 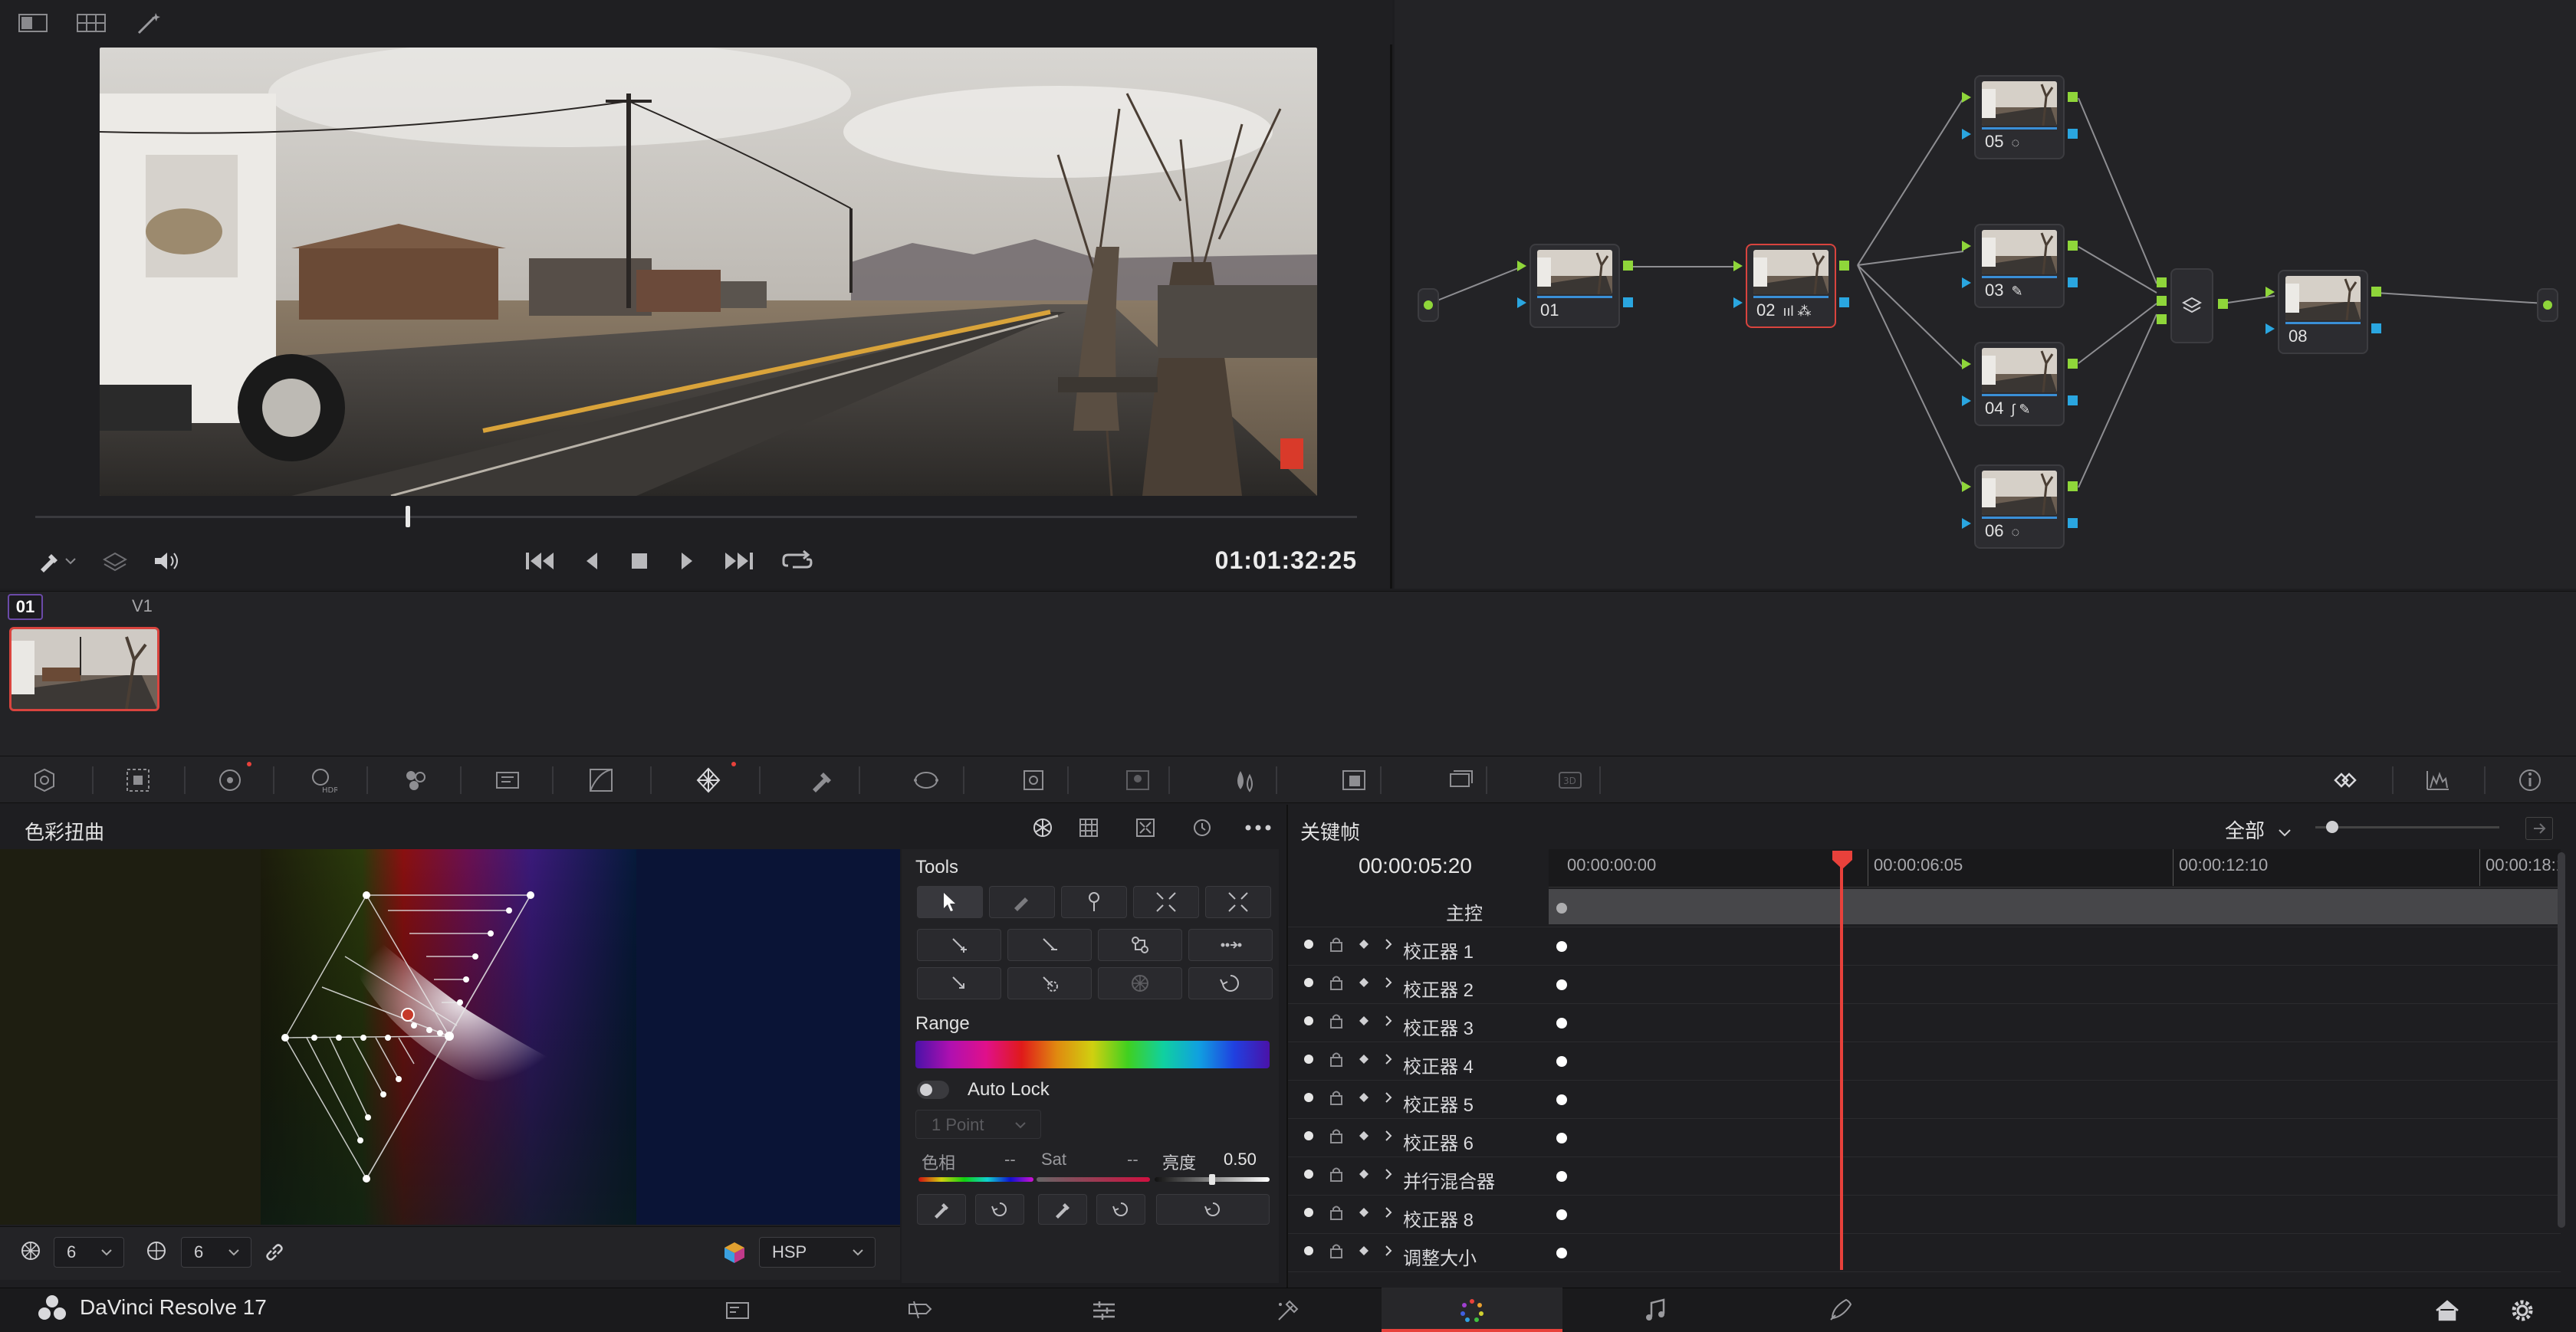 What do you see at coordinates (933, 1090) in the screenshot?
I see `auto-lock-toggle` at bounding box center [933, 1090].